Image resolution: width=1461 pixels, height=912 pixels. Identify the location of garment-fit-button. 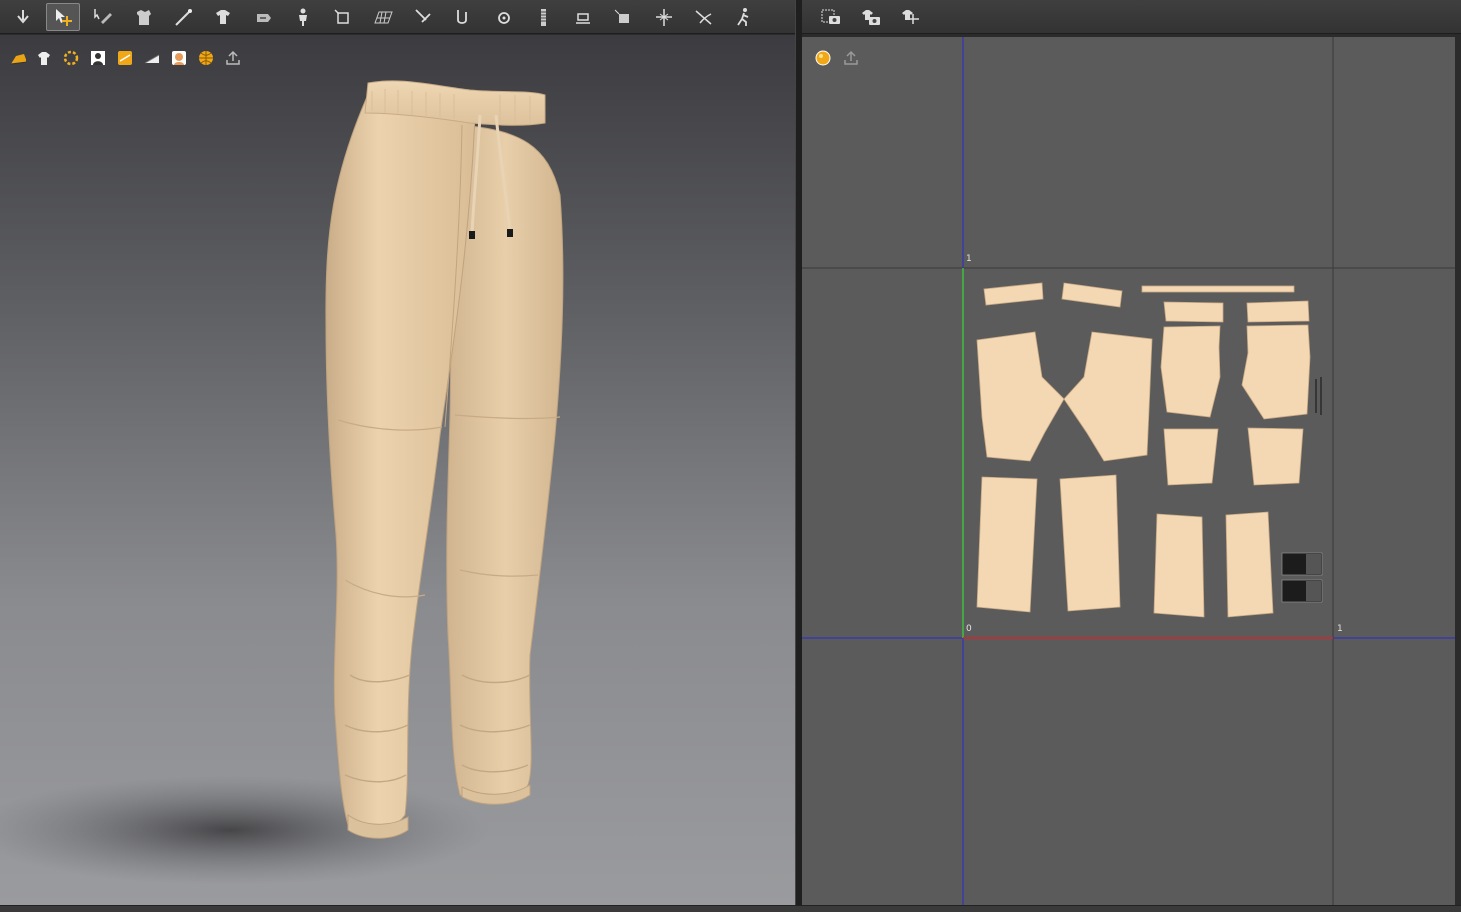
(223, 17).